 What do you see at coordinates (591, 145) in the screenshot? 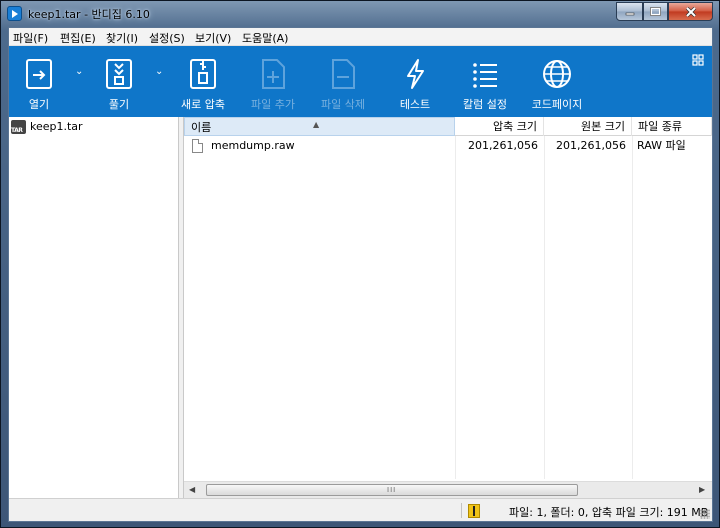
I see `file-original-size: 201,261,056` at bounding box center [591, 145].